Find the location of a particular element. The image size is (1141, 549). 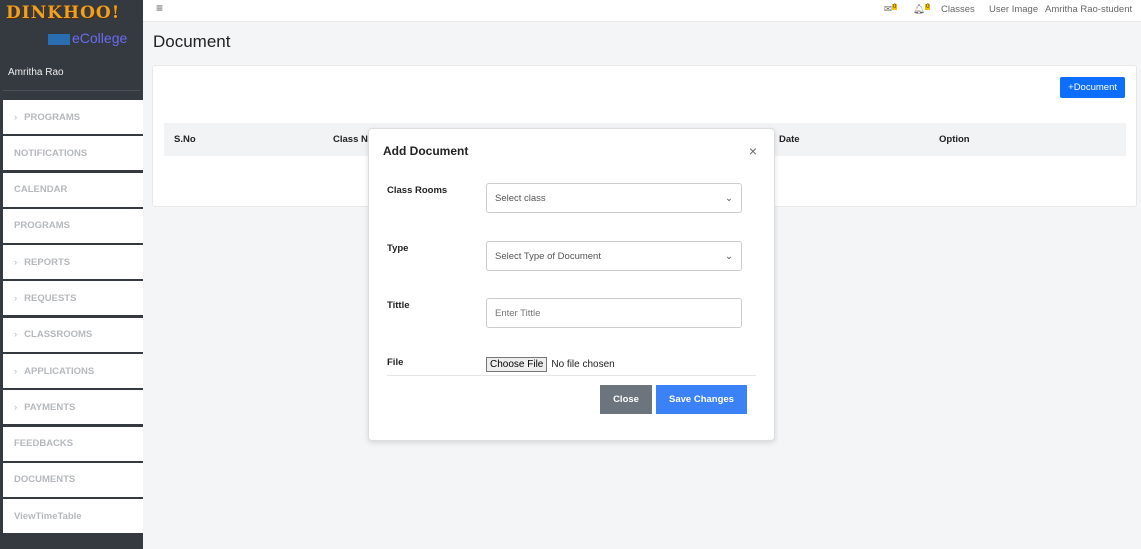

classes-link: Classes is located at coordinates (958, 9).